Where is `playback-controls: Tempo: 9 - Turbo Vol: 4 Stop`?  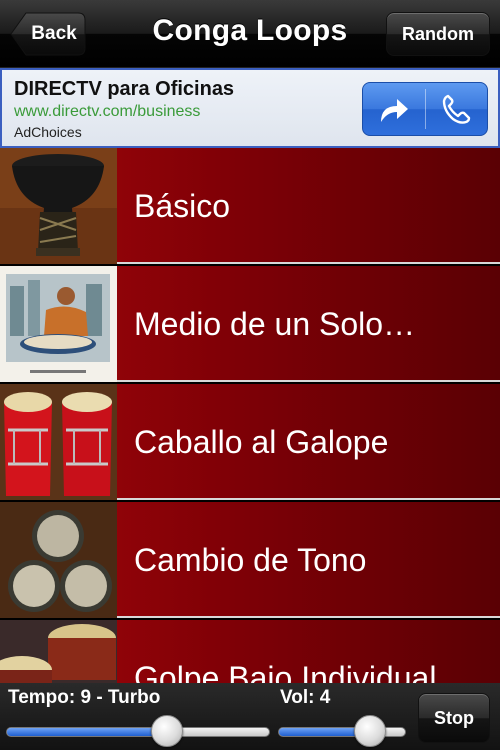 playback-controls: Tempo: 9 - Turbo Vol: 4 Stop is located at coordinates (250, 716).